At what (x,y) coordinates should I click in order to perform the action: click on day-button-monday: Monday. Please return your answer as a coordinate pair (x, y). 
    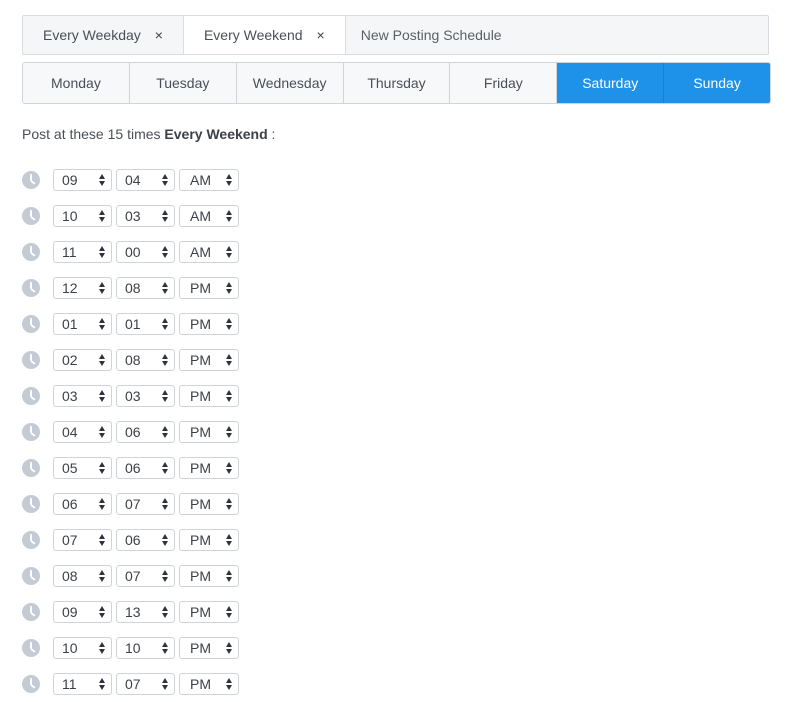
    Looking at the image, I should click on (76, 83).